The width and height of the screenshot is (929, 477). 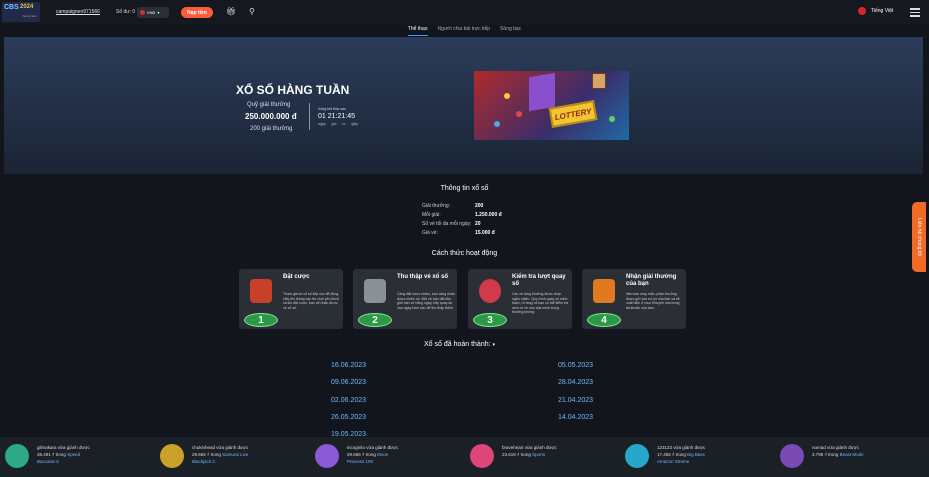 What do you see at coordinates (220, 447) in the screenshot?
I see `winner-text: chukinhead vừa giành được` at bounding box center [220, 447].